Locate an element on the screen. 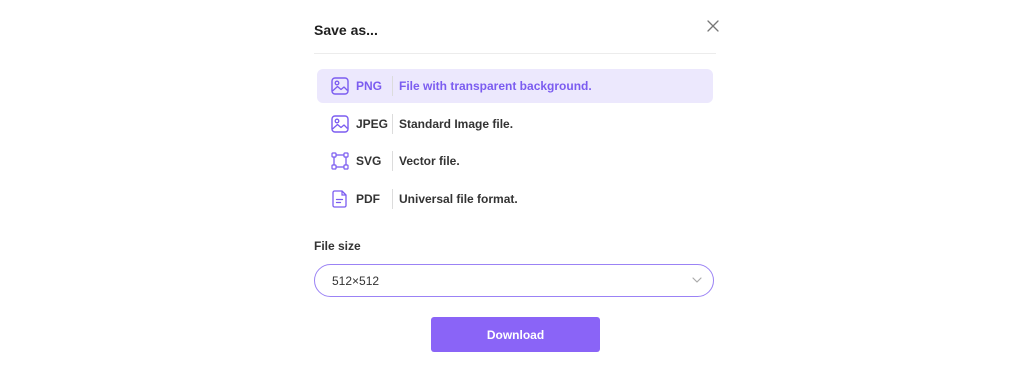 Image resolution: width=1024 pixels, height=374 pixels. format-option-pdf: PDF Universal file format. is located at coordinates (515, 199).